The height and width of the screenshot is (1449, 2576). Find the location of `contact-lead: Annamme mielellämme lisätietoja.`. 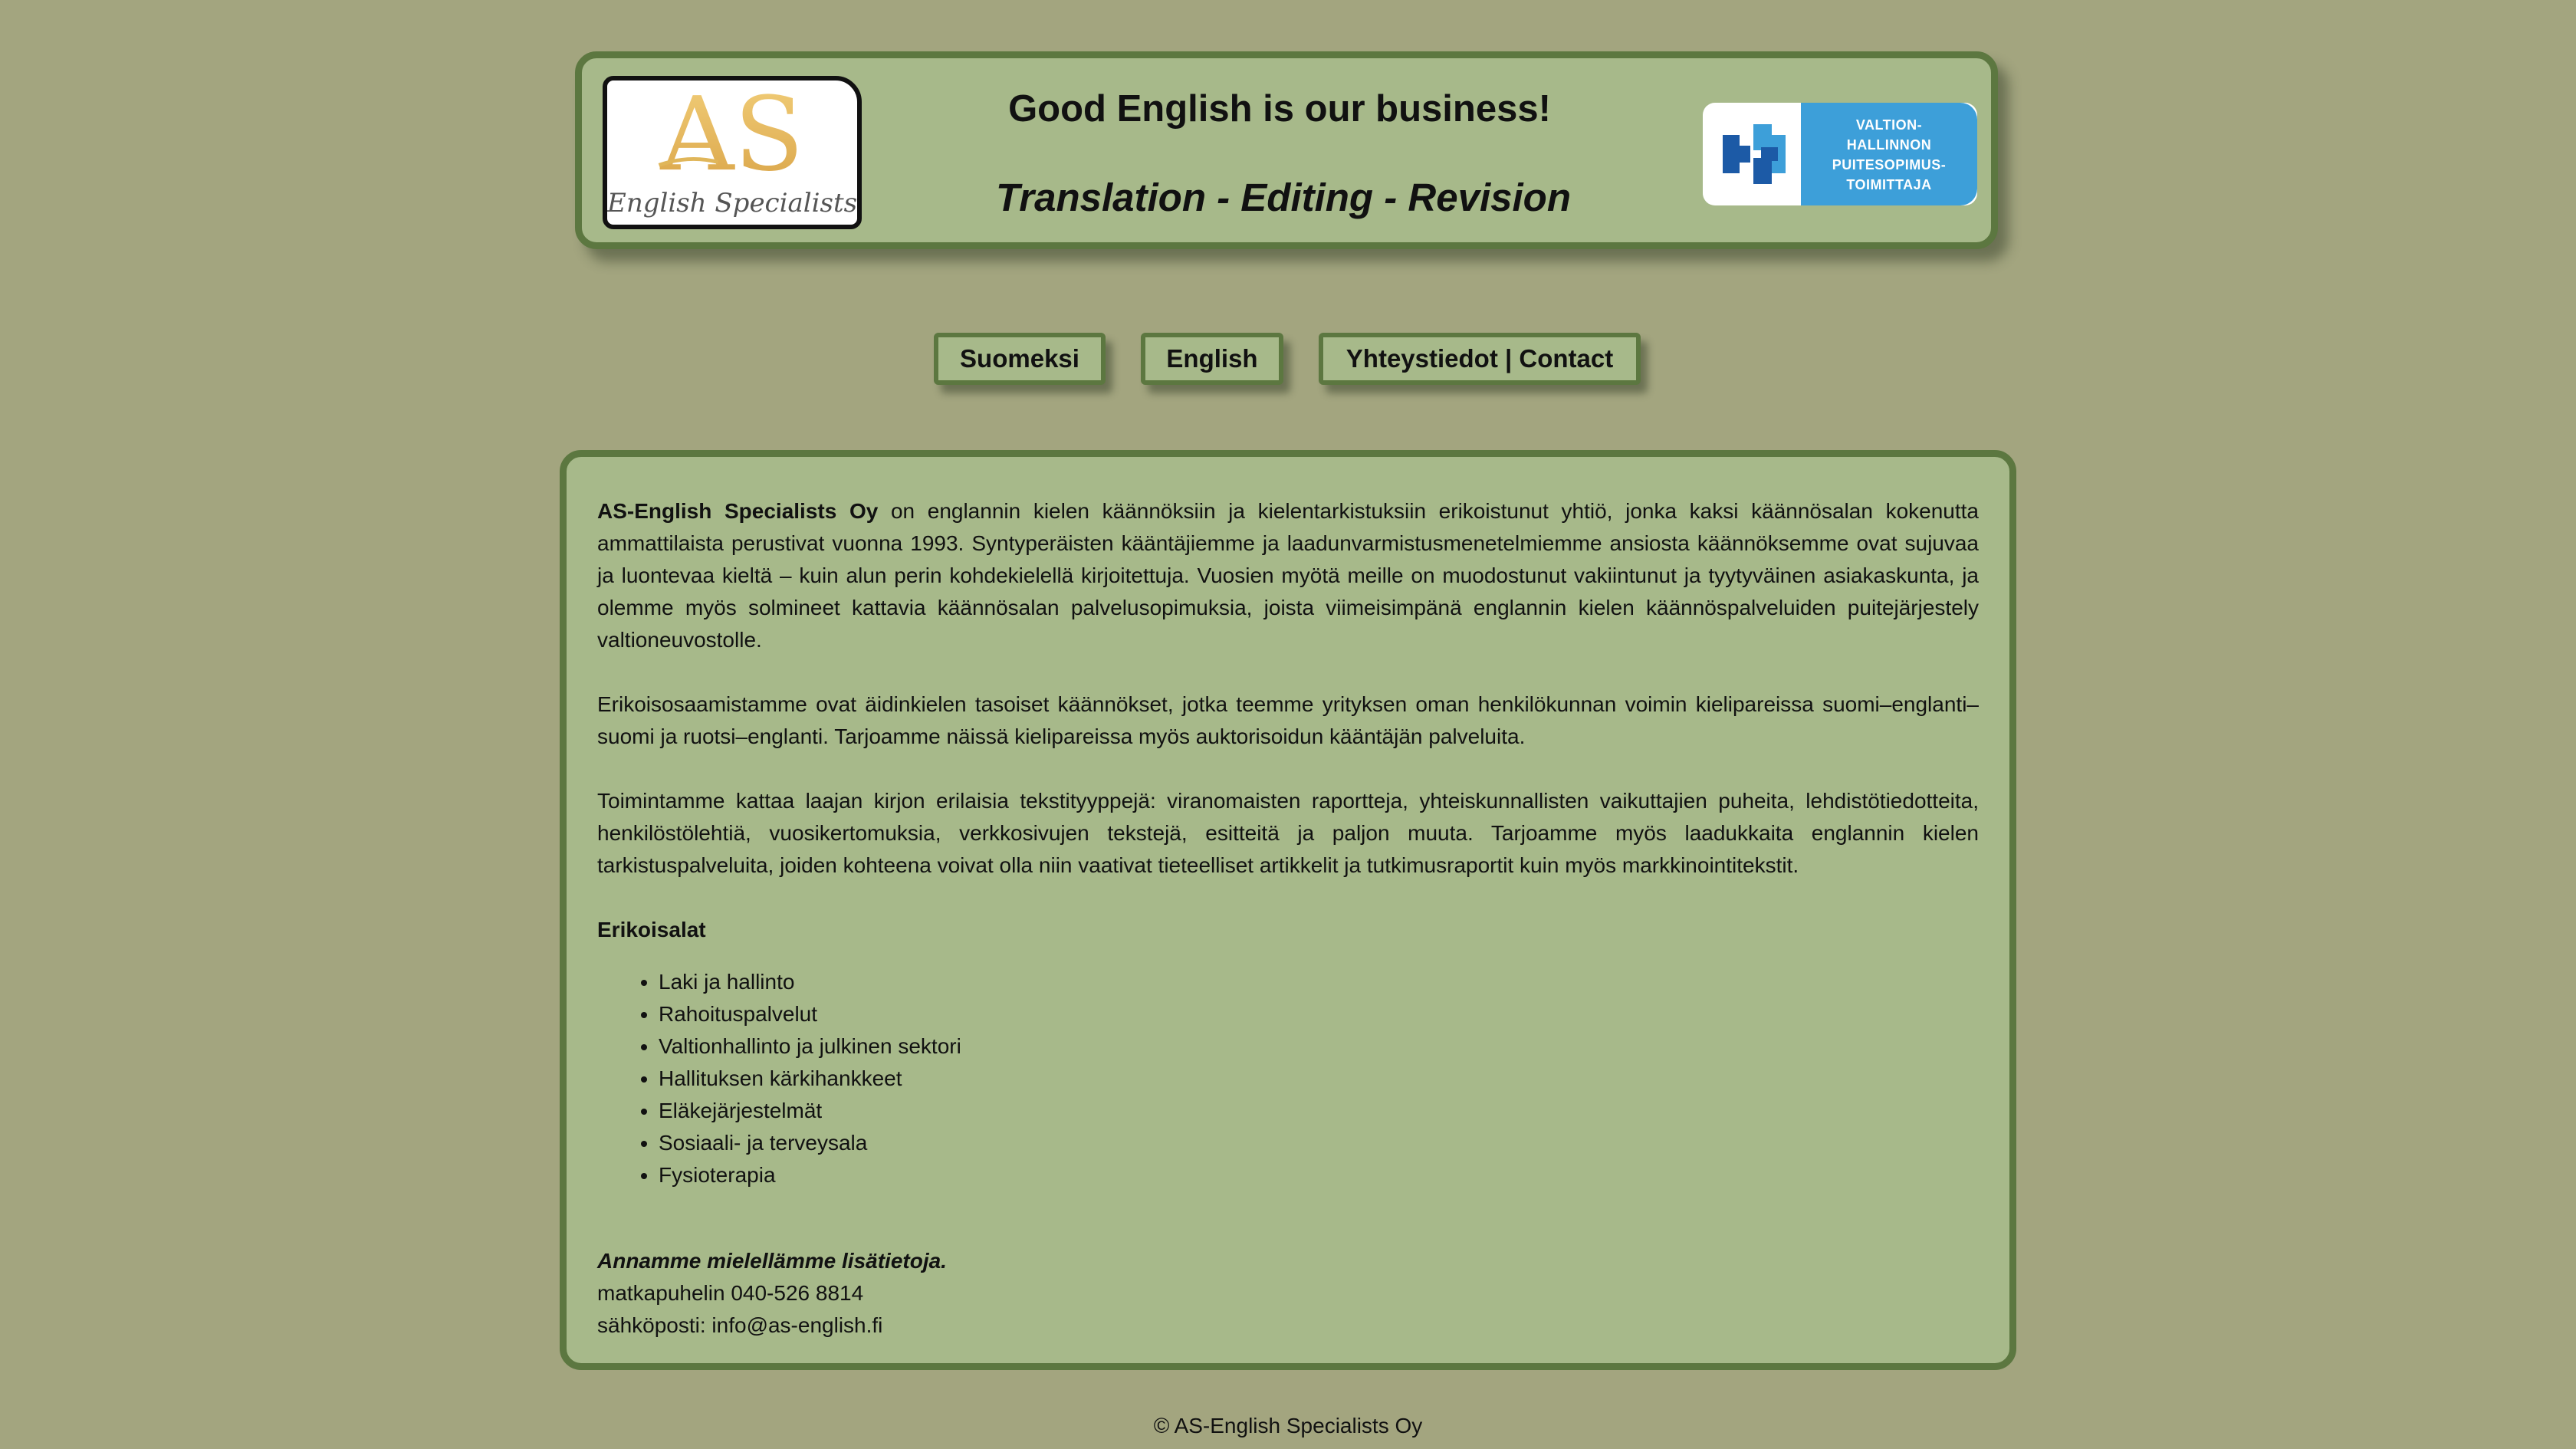

contact-lead: Annamme mielellämme lisätietoja. is located at coordinates (772, 1261).